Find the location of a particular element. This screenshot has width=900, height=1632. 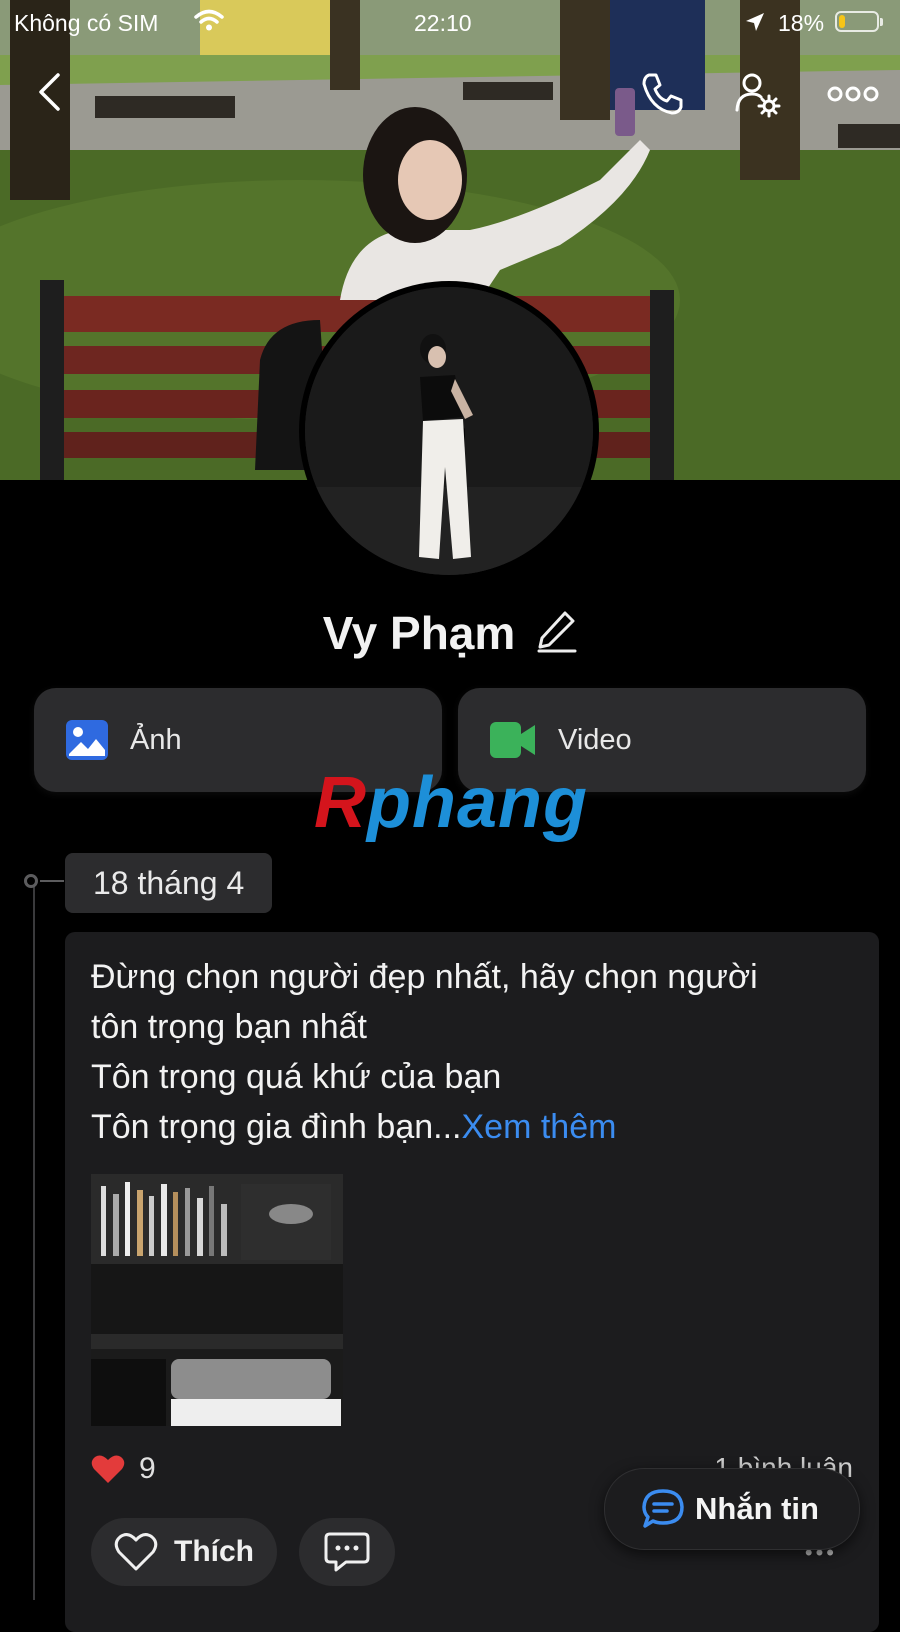

timeline-line is located at coordinates (34, 1240).